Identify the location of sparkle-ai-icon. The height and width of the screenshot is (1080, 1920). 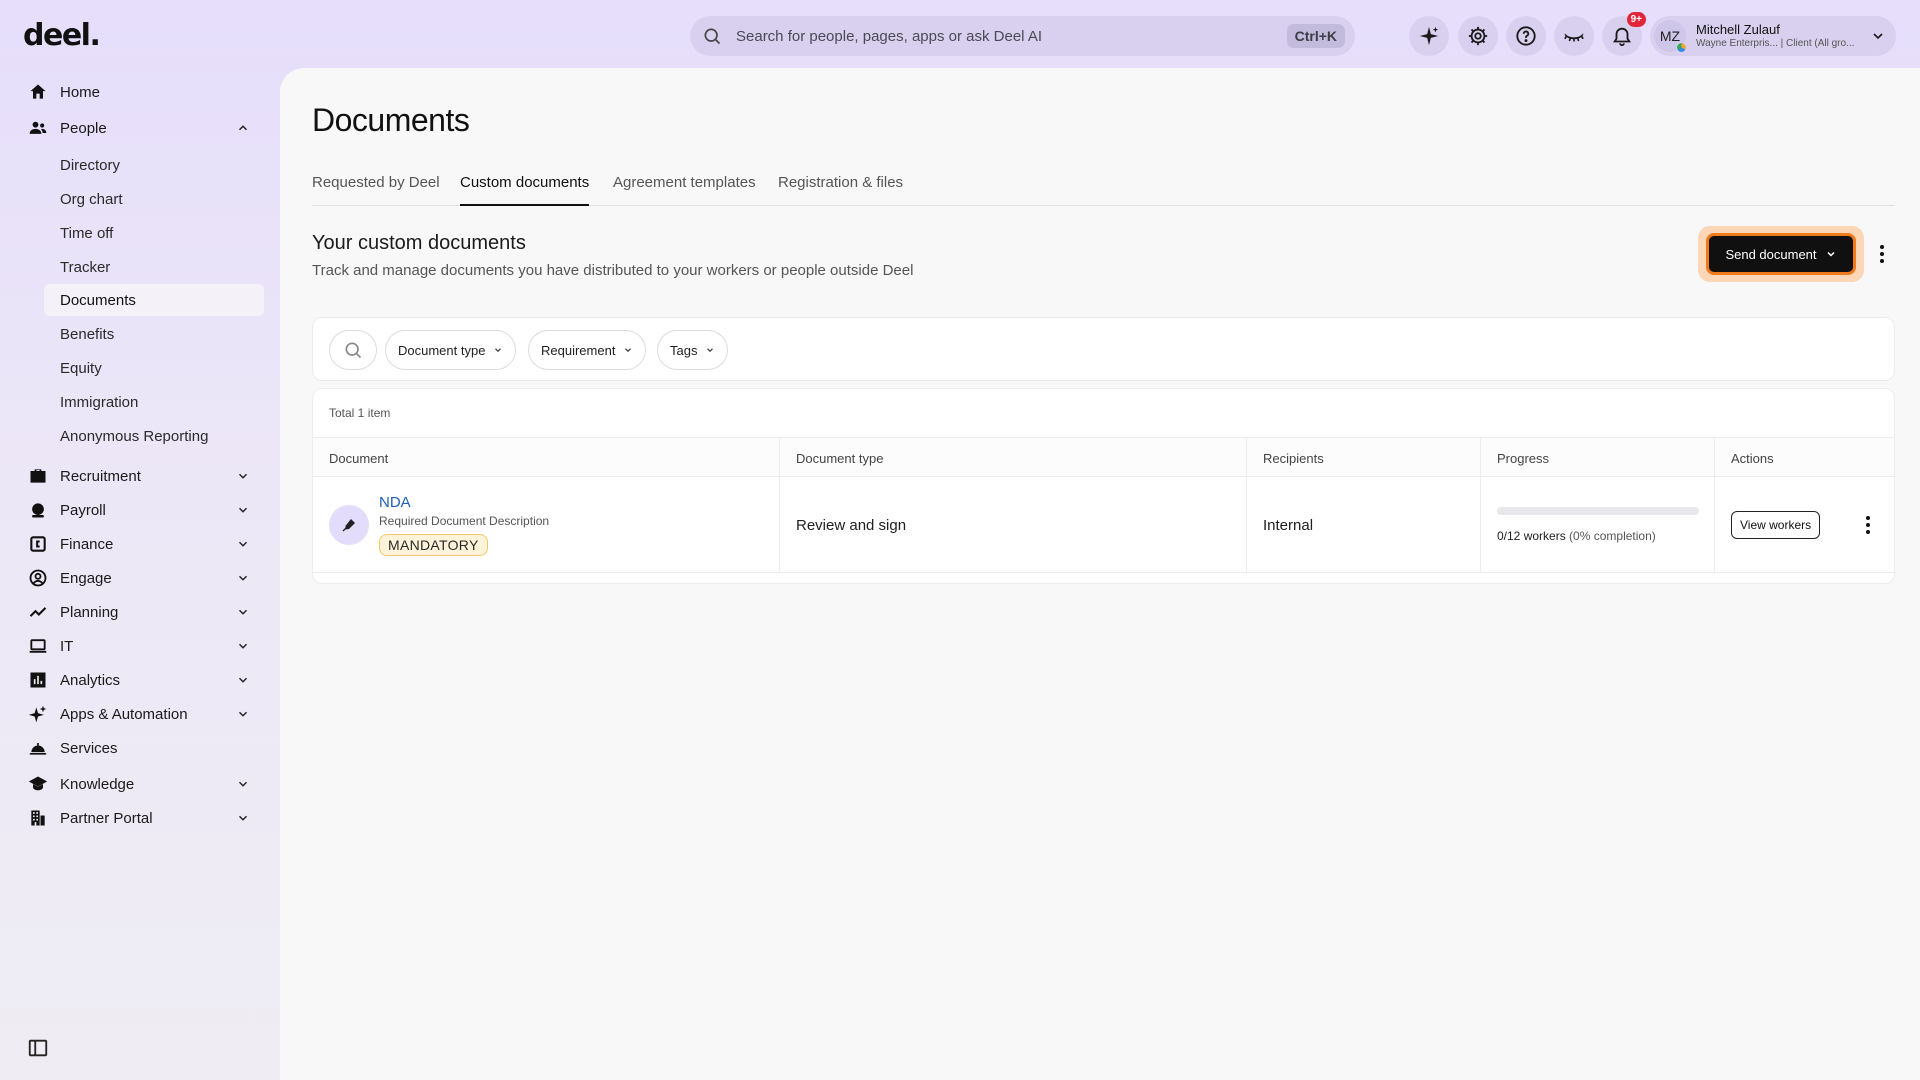
(1429, 36).